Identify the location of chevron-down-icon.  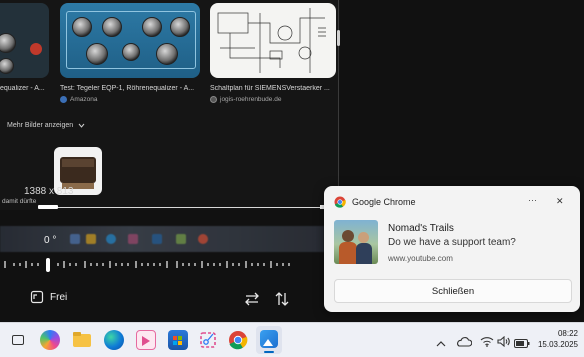
(81, 125).